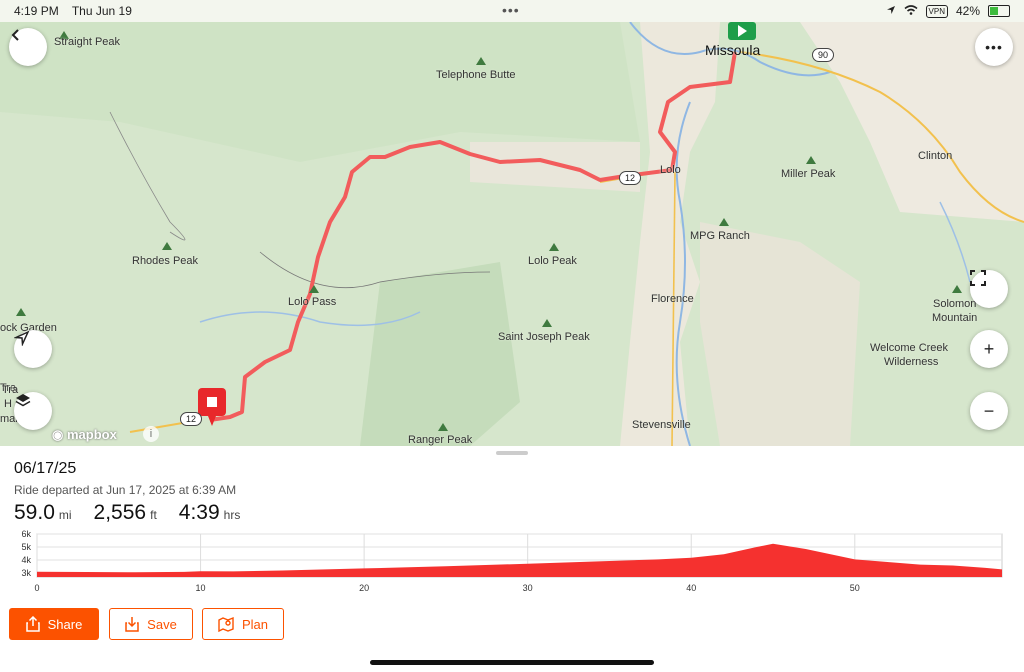  Describe the element at coordinates (512, 453) in the screenshot. I see `sheet-handle` at that location.